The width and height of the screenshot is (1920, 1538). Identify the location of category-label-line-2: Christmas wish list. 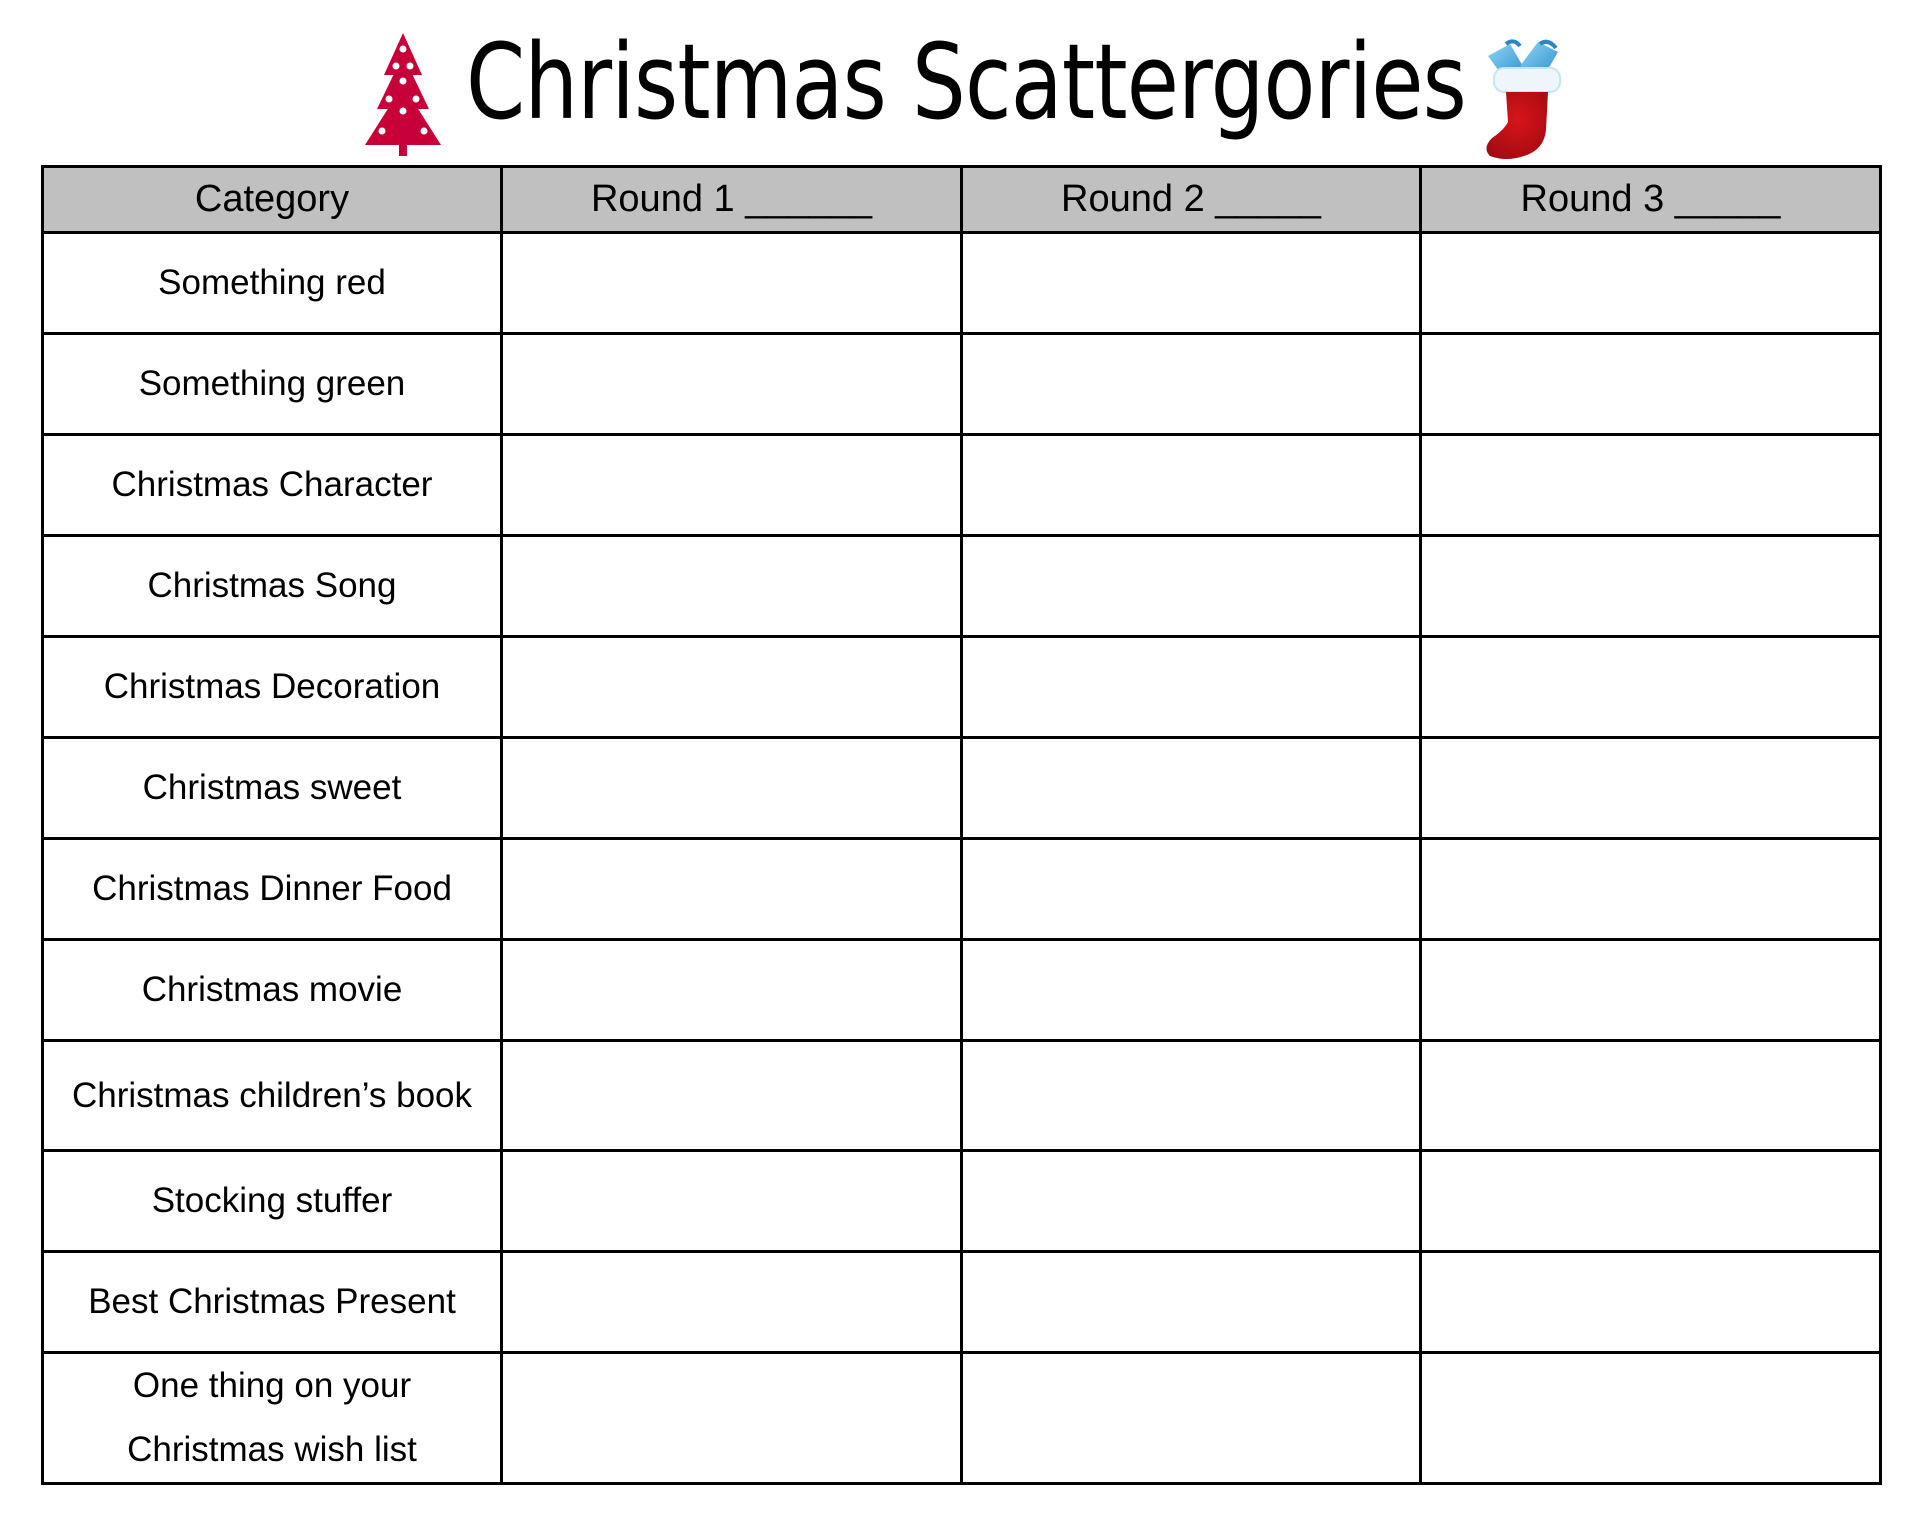
(272, 1449).